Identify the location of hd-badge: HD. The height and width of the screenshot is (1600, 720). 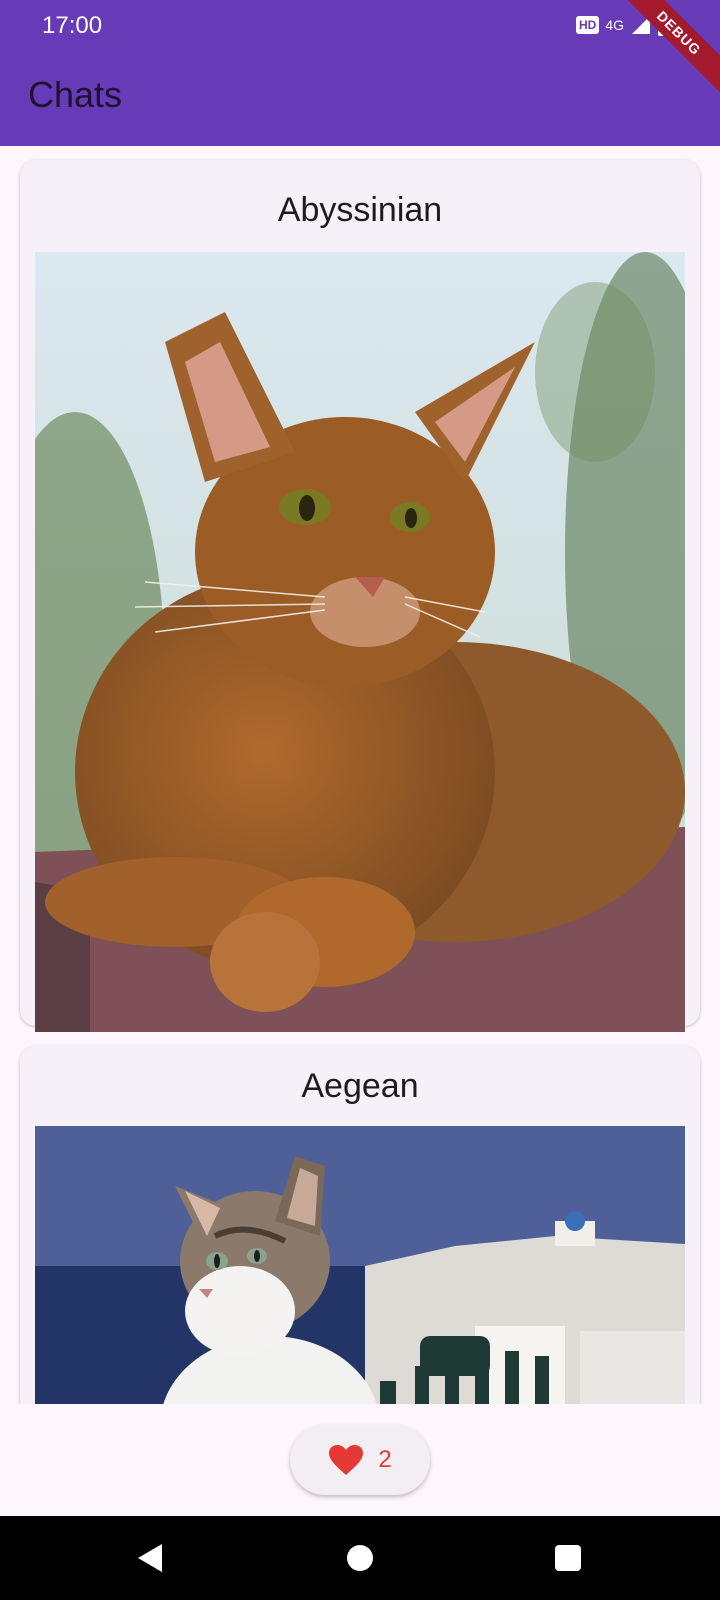
(587, 25).